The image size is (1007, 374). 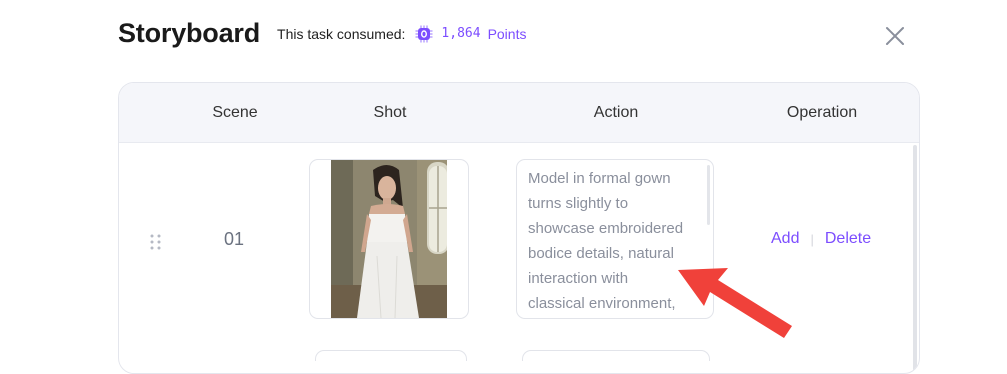 I want to click on table-scrollbar, so click(x=915, y=259).